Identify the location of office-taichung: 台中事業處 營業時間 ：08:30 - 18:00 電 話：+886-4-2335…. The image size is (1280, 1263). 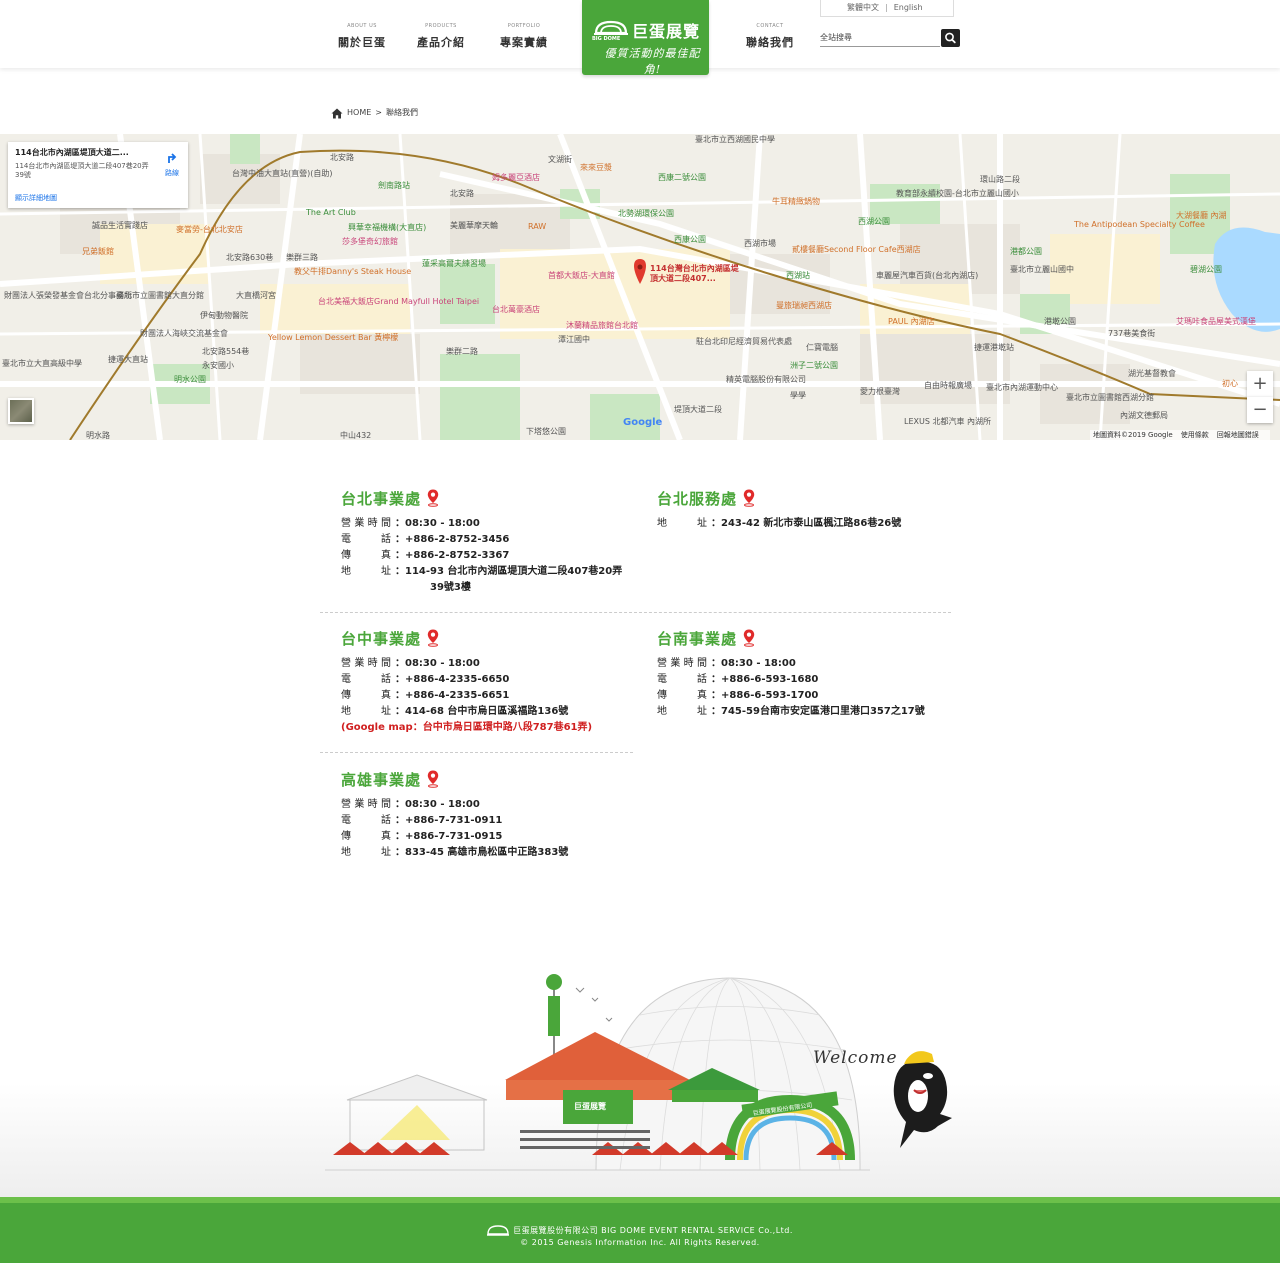
(466, 682).